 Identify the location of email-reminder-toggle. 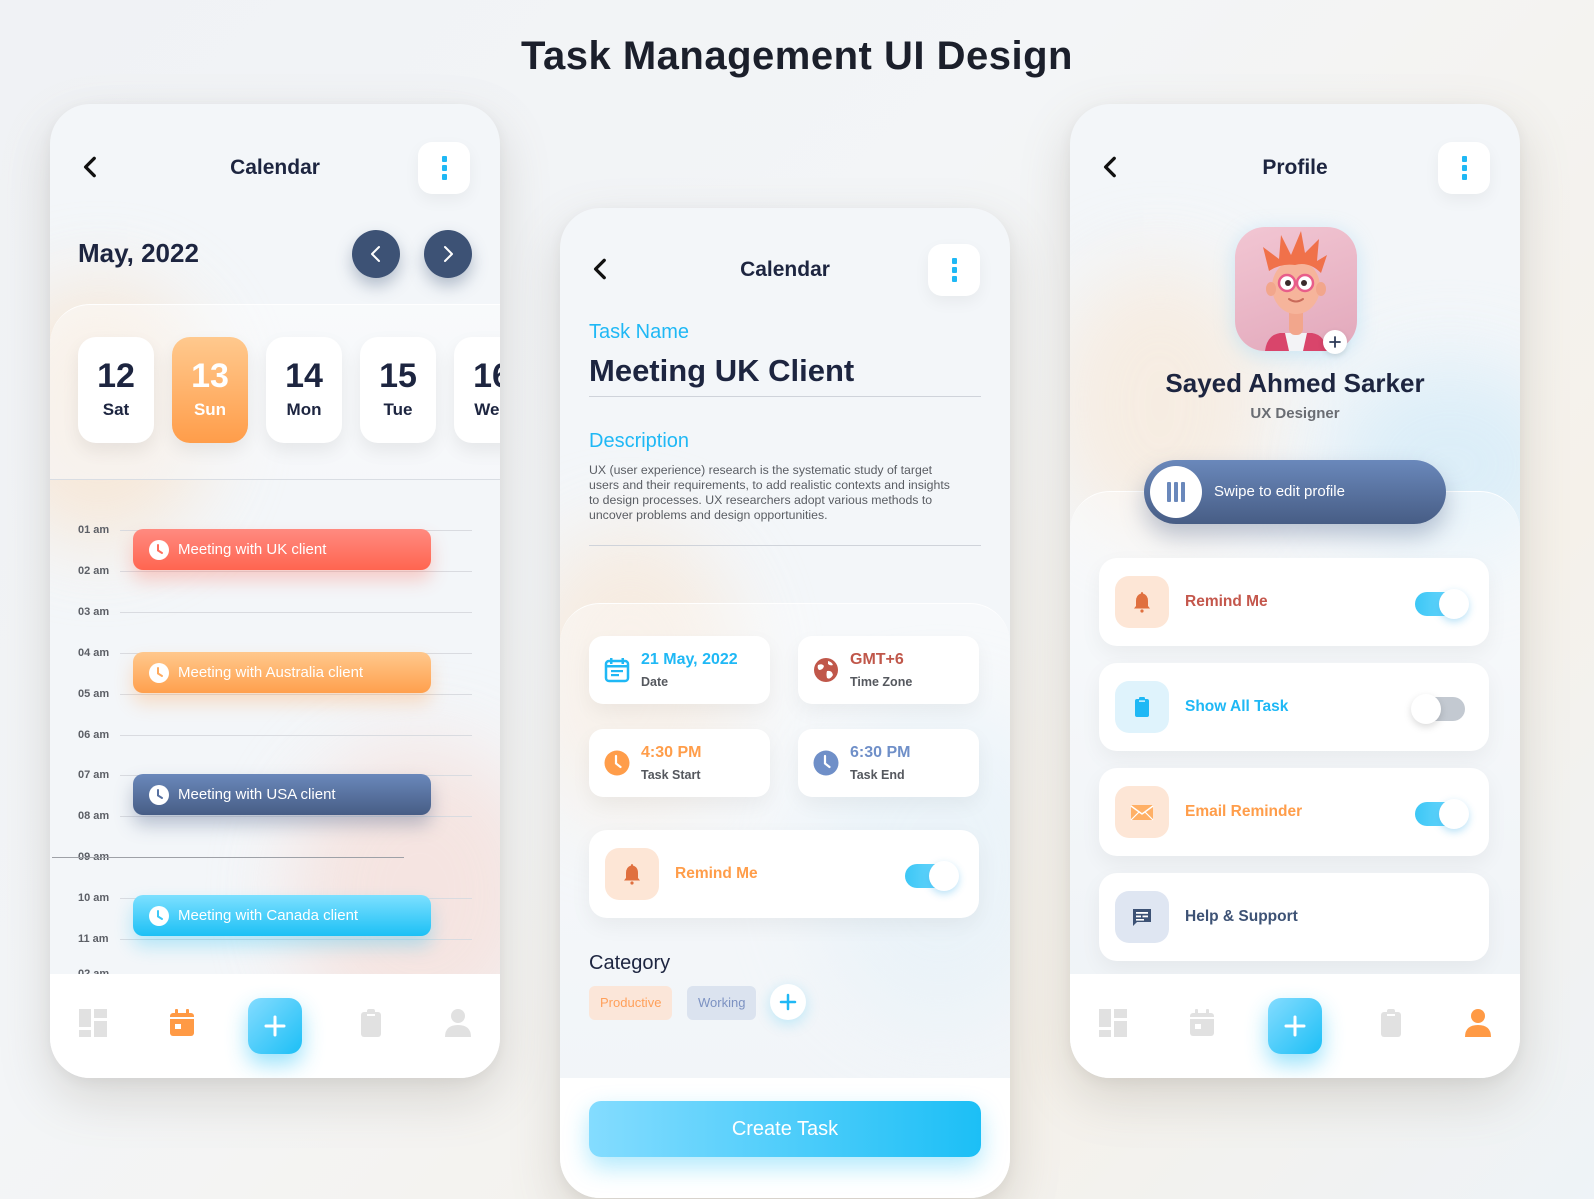
(1442, 814).